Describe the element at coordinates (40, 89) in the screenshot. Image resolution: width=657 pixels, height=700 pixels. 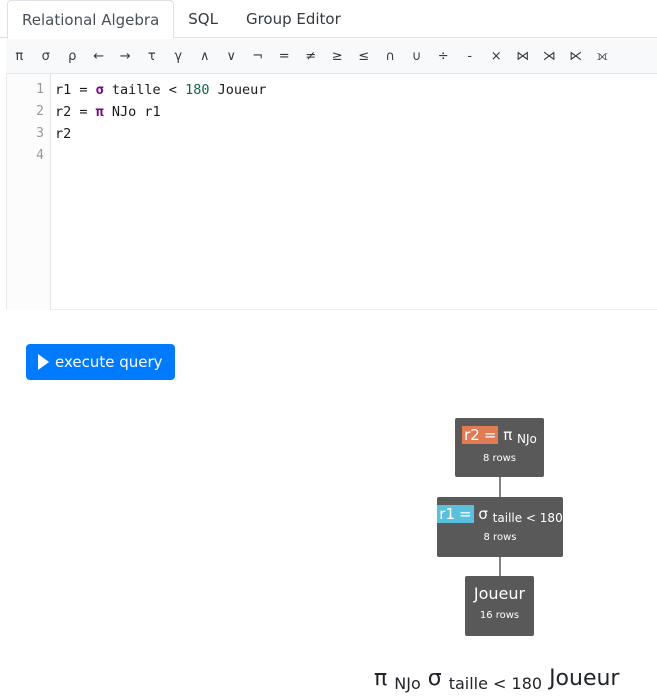
I see `line-number: 1` at that location.